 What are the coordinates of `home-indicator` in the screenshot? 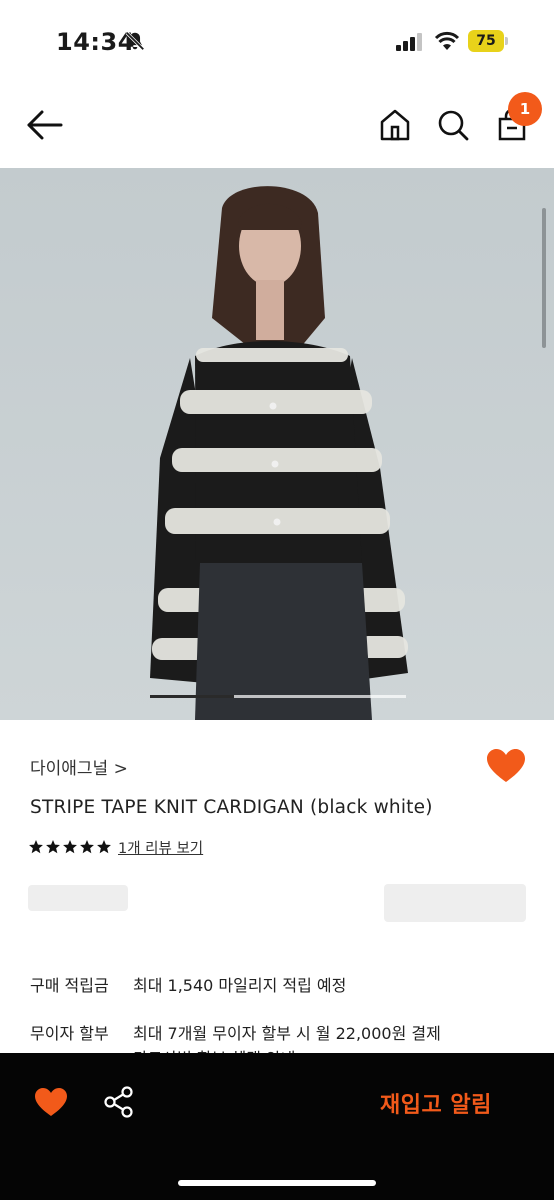 It's located at (277, 1183).